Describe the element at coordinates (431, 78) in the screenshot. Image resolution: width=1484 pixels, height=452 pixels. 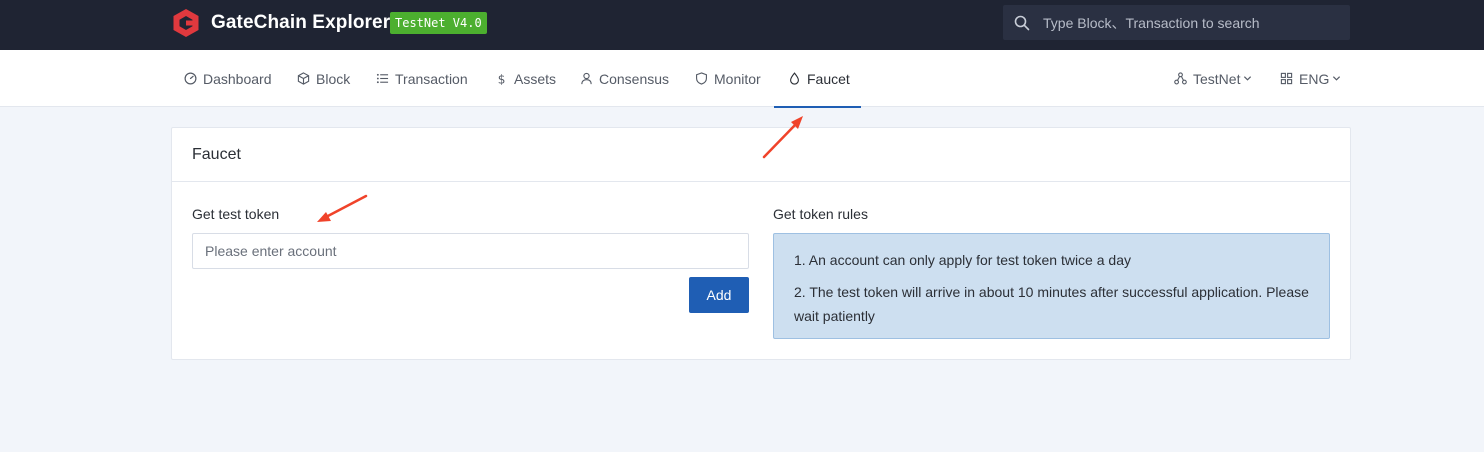
I see `nav-label: Transaction` at that location.